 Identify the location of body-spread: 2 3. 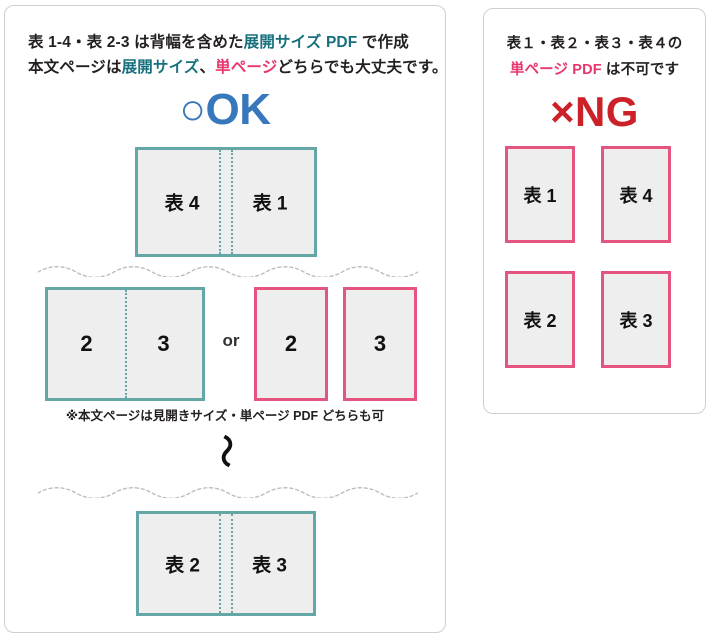
(125, 344).